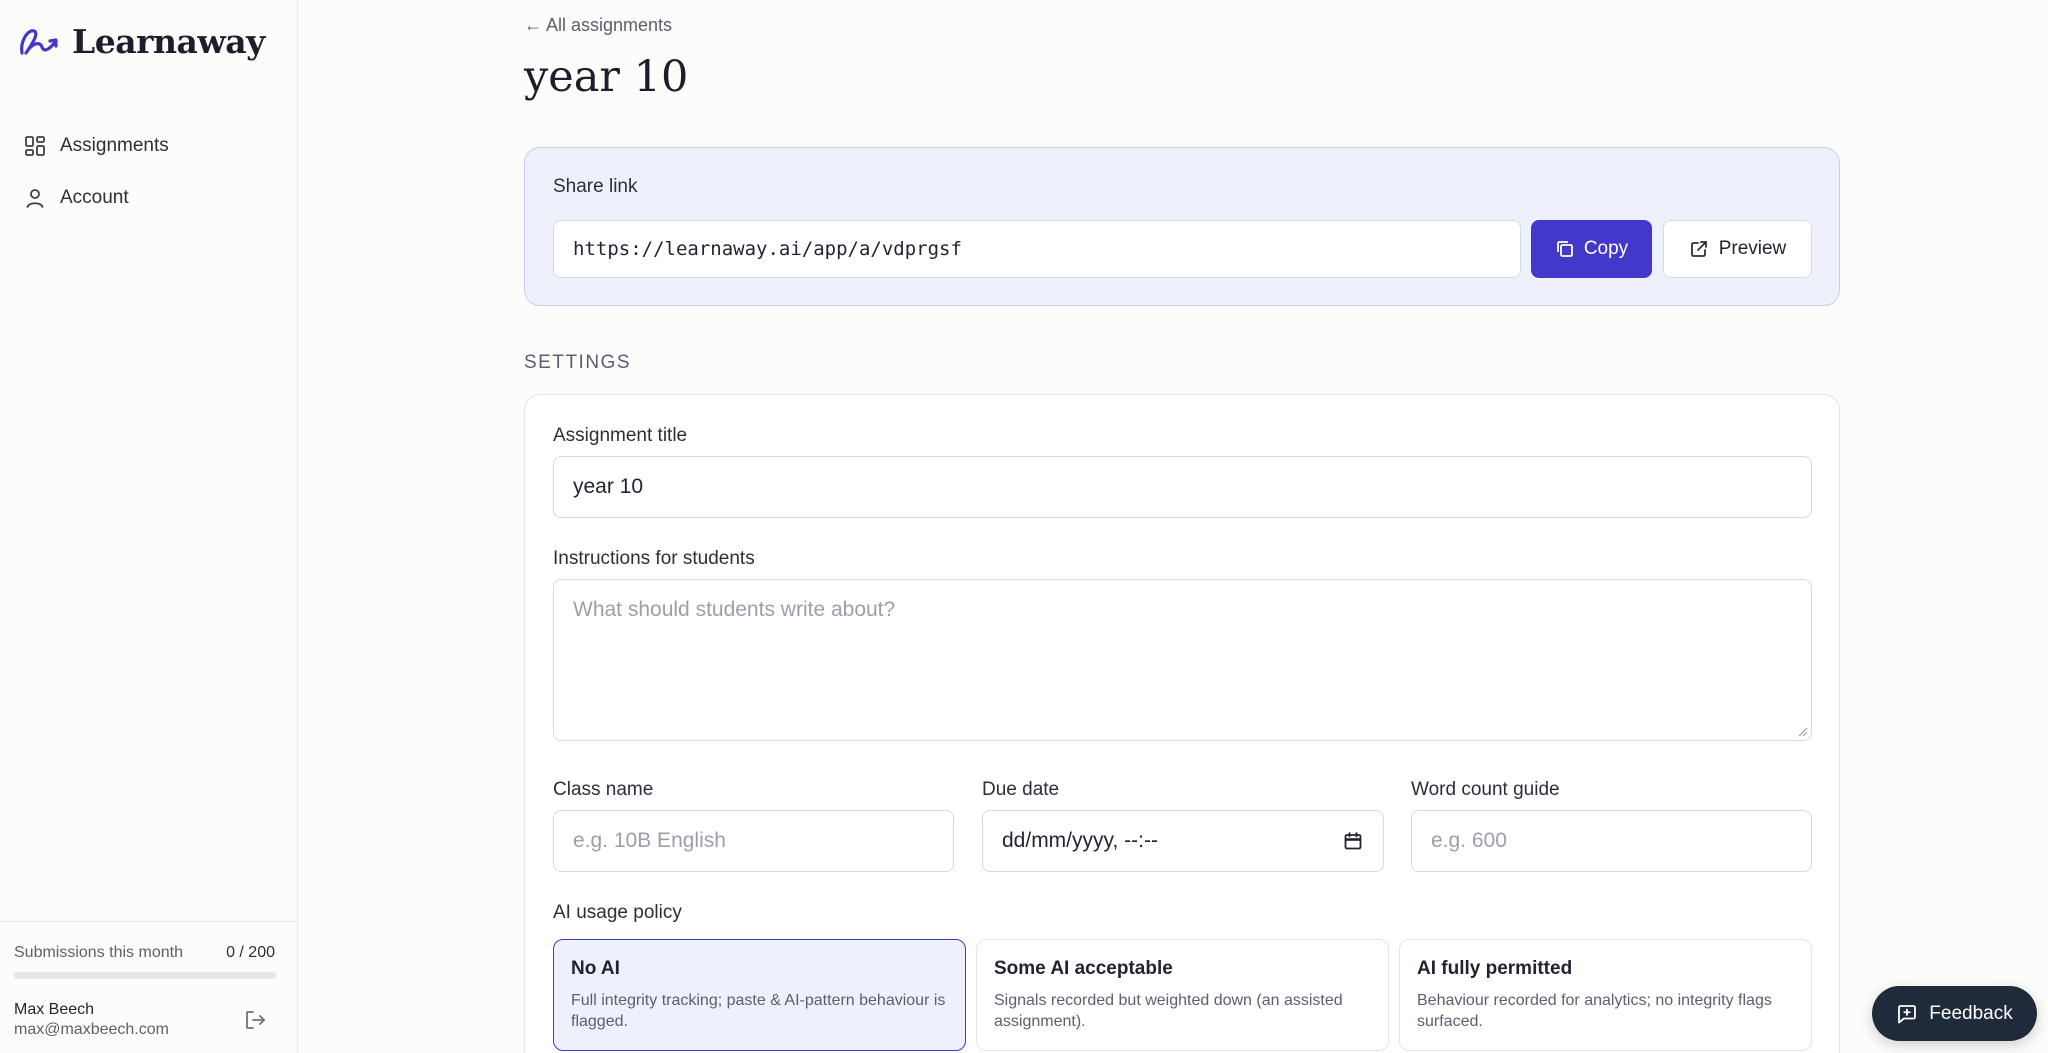  What do you see at coordinates (1907, 1013) in the screenshot?
I see `feedback-icon` at bounding box center [1907, 1013].